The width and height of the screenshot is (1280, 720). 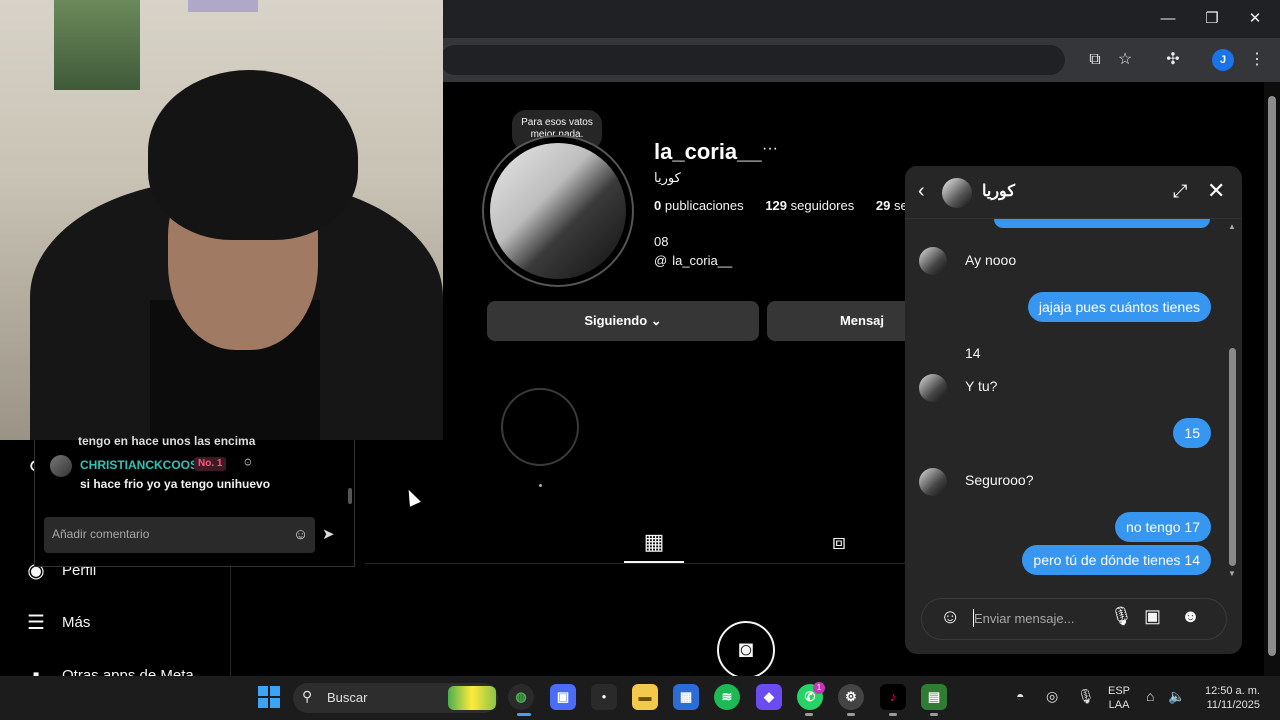 I want to click on app-icon: ◆, so click(x=769, y=697).